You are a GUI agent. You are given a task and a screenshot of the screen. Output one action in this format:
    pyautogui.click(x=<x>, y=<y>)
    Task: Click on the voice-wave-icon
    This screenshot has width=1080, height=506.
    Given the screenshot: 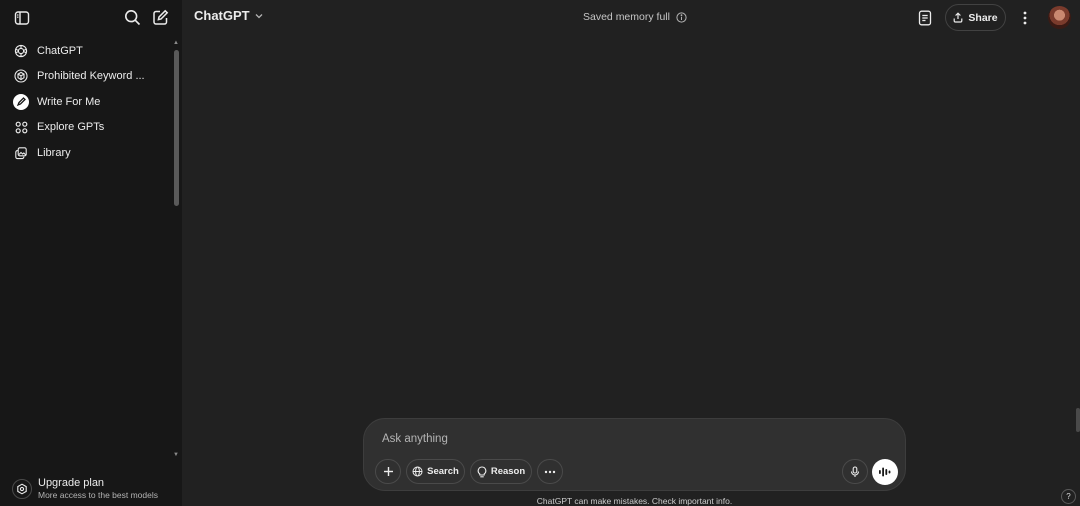 What is the action you would take?
    pyautogui.click(x=885, y=472)
    